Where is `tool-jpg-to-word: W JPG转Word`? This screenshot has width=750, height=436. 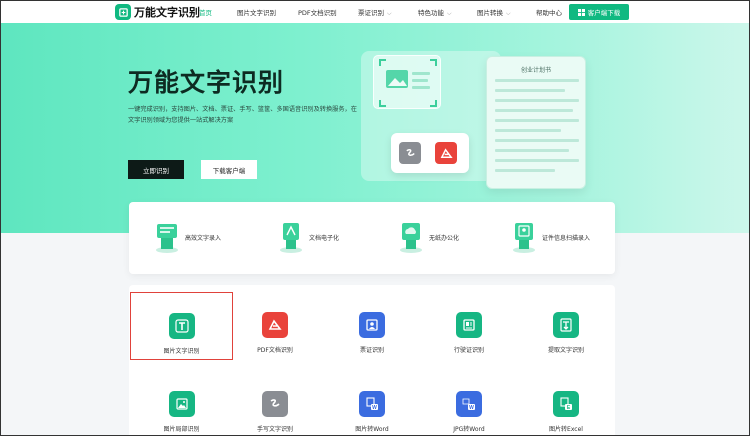 tool-jpg-to-word: W JPG转Word is located at coordinates (469, 403).